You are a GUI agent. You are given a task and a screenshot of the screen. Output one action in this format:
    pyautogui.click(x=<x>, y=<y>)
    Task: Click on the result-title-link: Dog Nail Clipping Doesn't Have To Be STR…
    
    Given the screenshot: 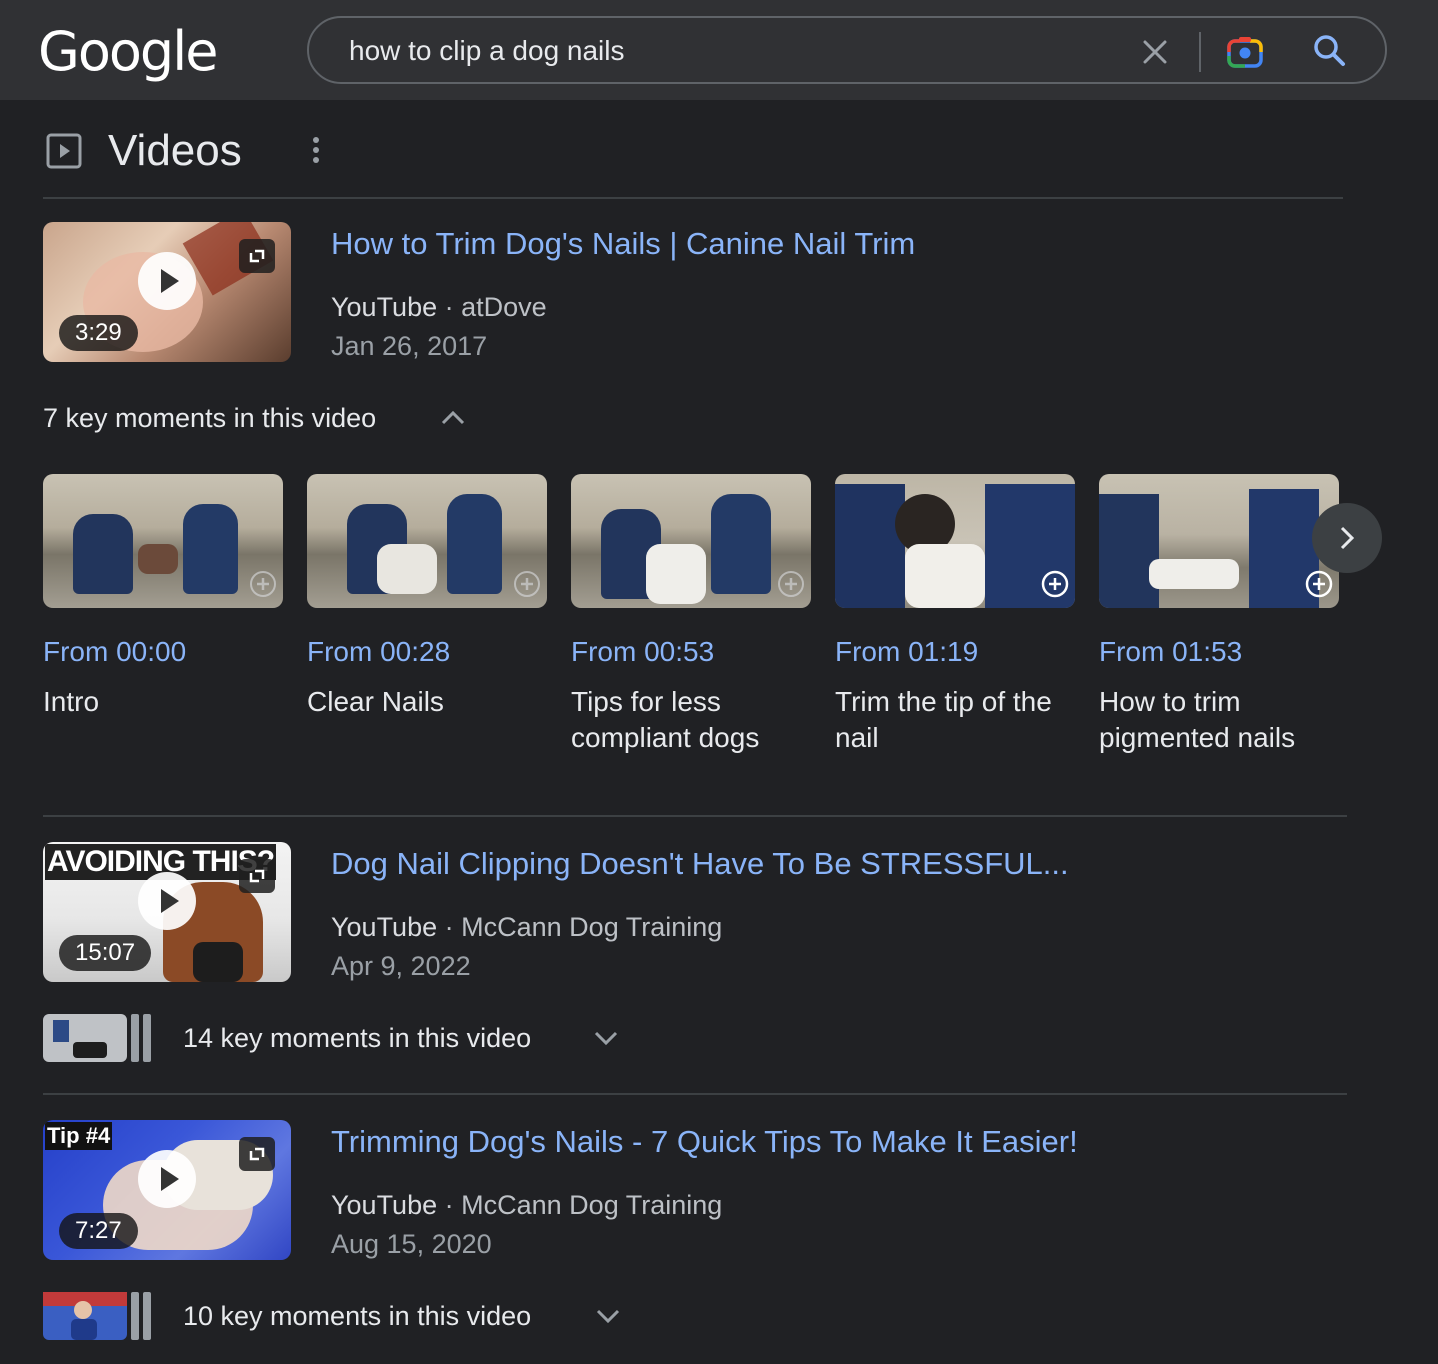 What is the action you would take?
    pyautogui.click(x=700, y=864)
    